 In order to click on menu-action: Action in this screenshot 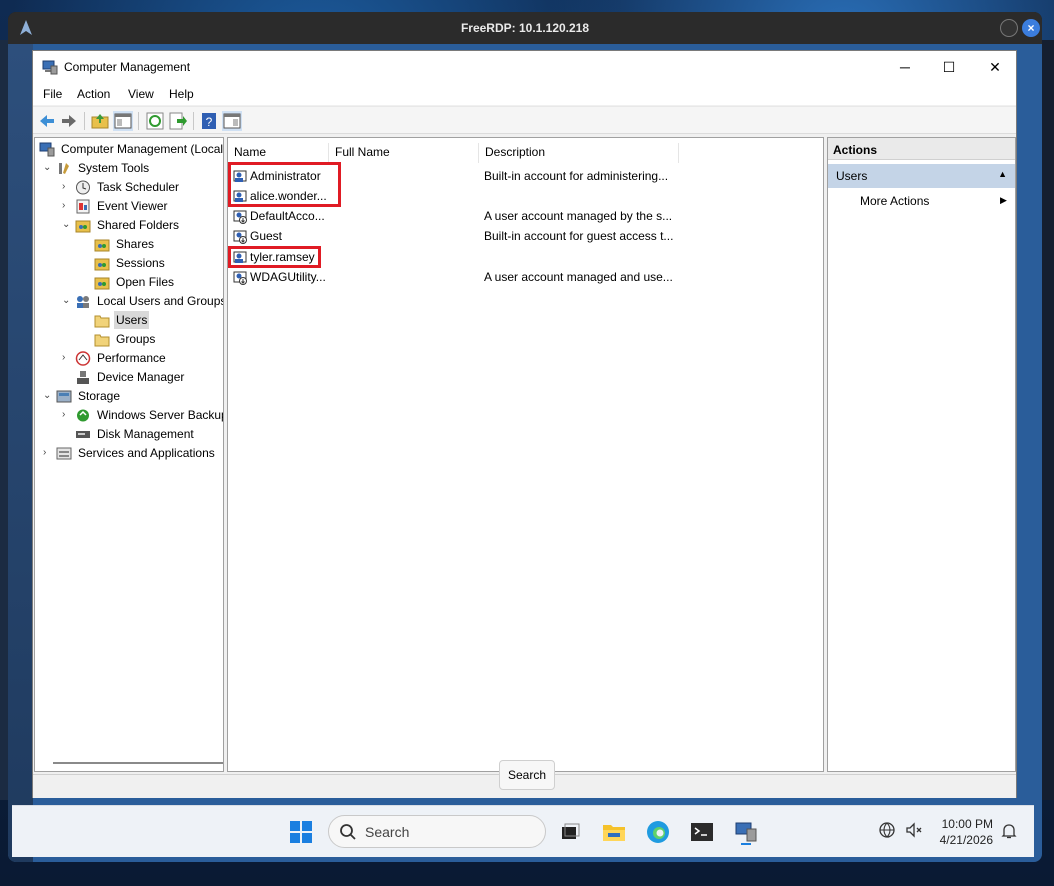, I will do `click(93, 94)`.